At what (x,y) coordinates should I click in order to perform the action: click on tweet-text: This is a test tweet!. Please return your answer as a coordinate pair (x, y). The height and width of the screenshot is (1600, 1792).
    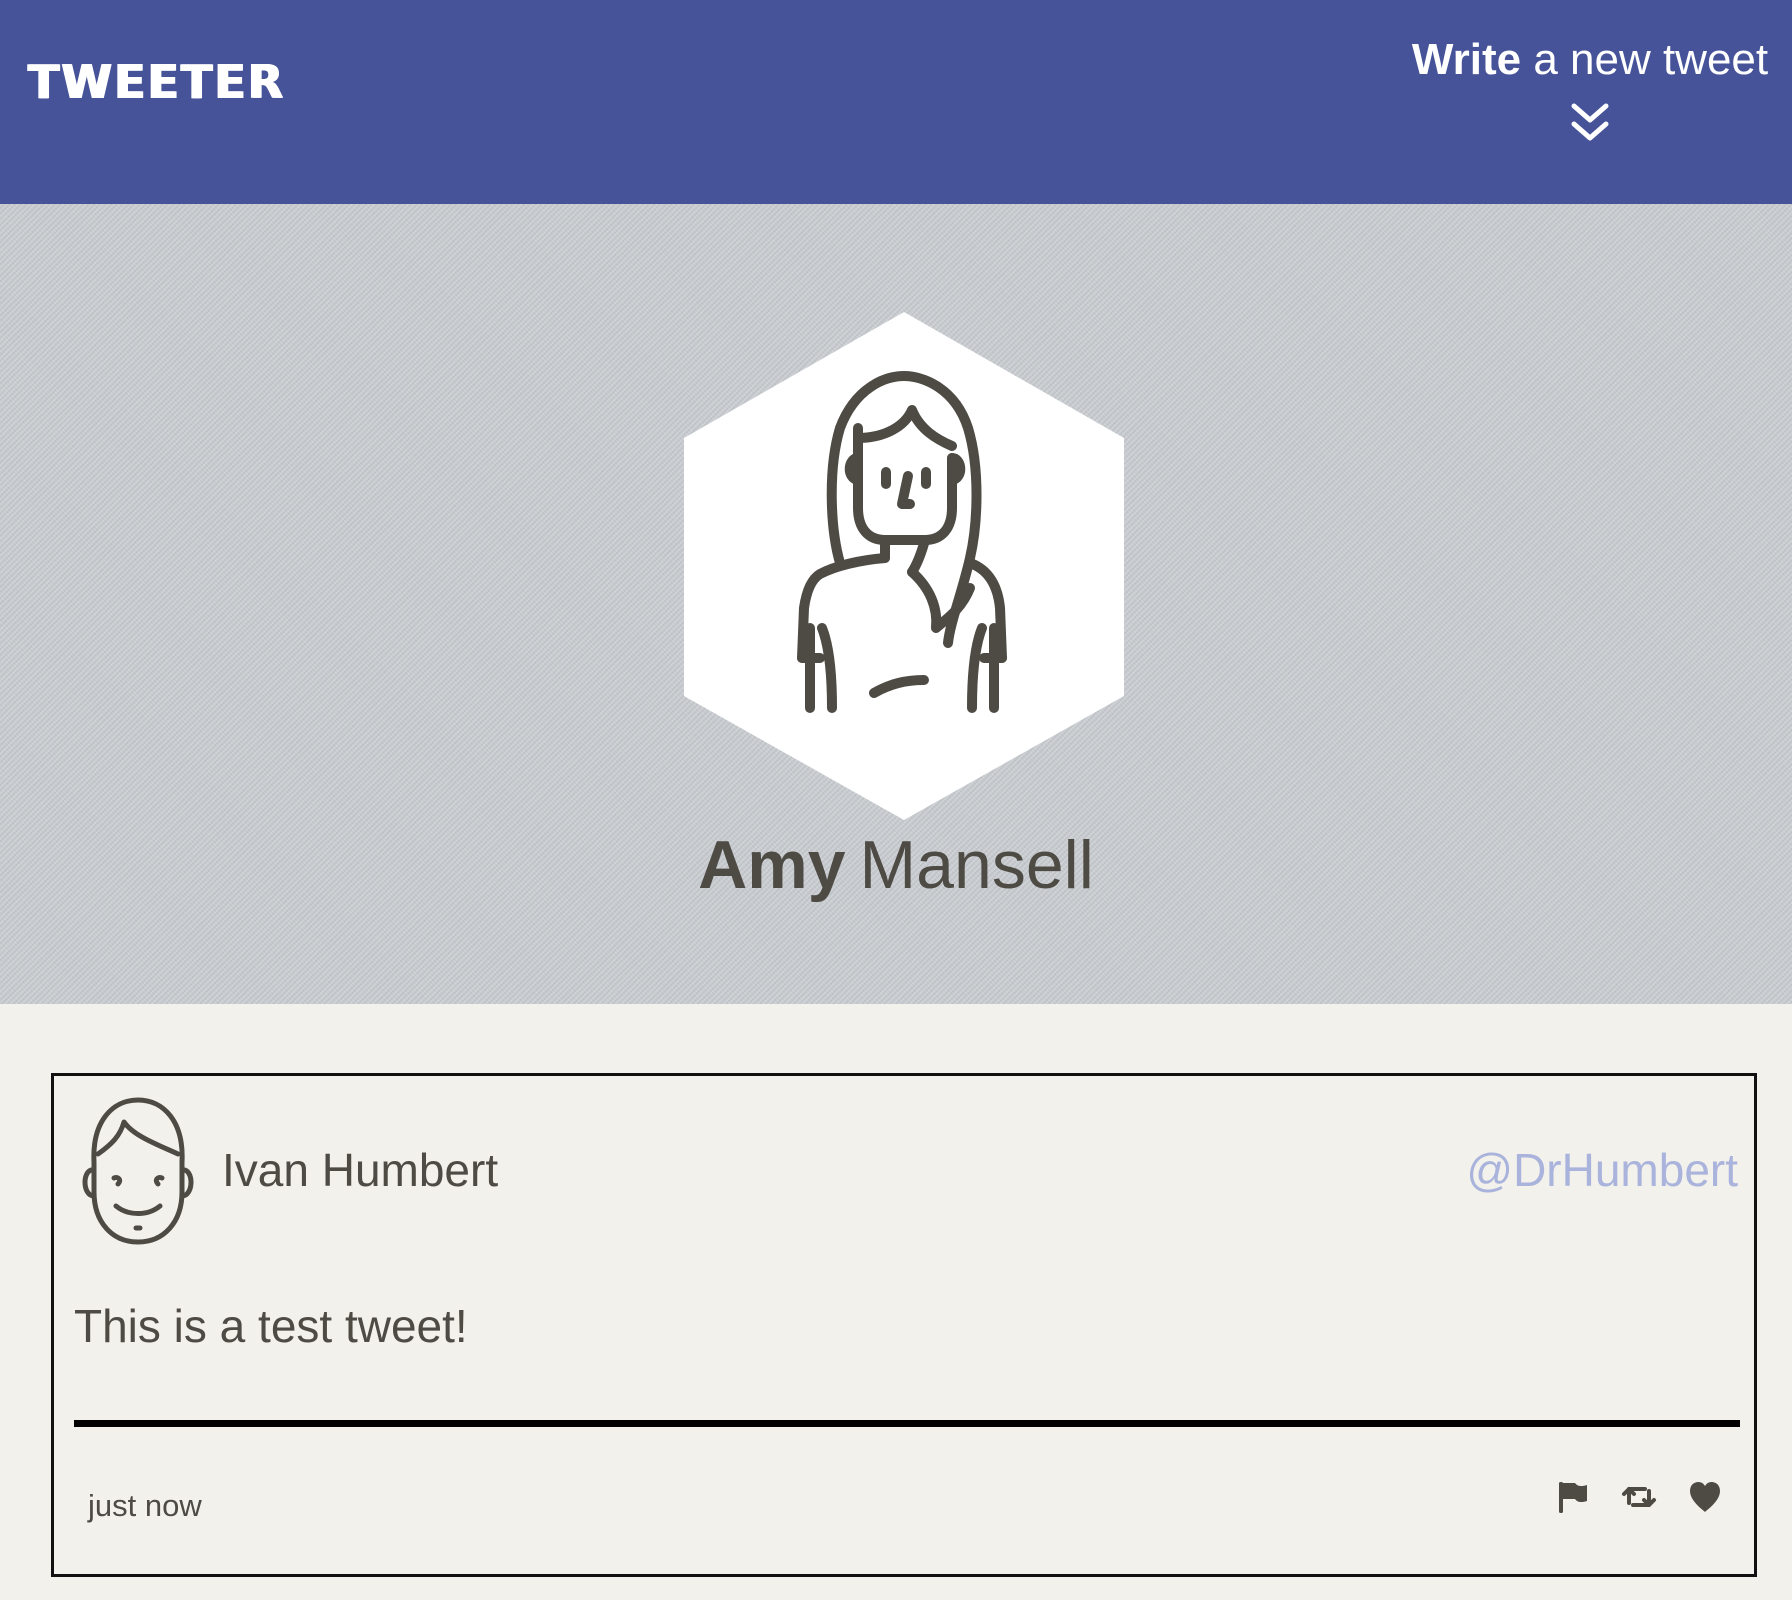
    Looking at the image, I should click on (271, 1326).